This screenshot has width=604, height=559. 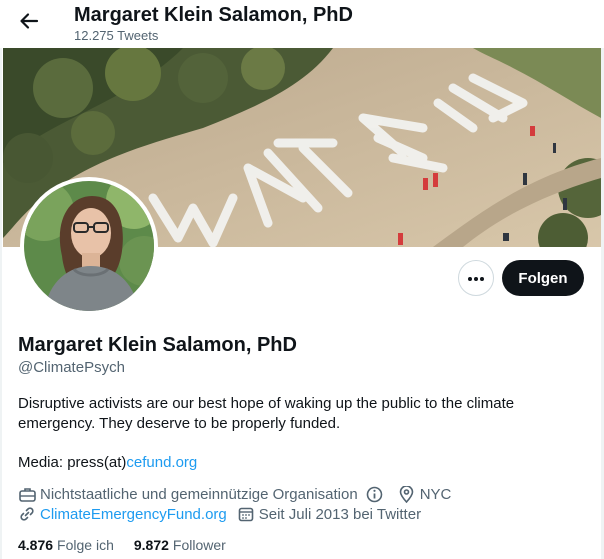 I want to click on profile-avatar-frame, so click(x=89, y=246).